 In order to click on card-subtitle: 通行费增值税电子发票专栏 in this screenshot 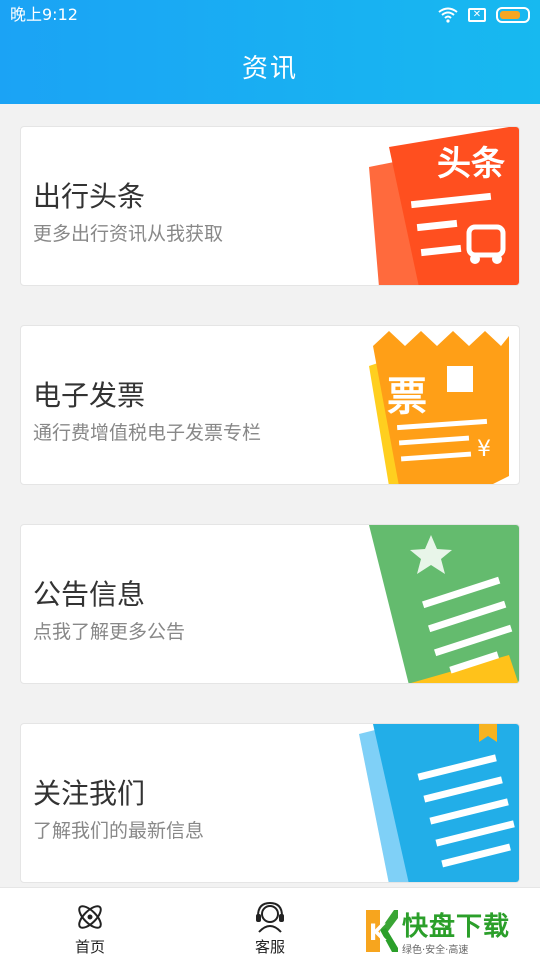, I will do `click(147, 433)`.